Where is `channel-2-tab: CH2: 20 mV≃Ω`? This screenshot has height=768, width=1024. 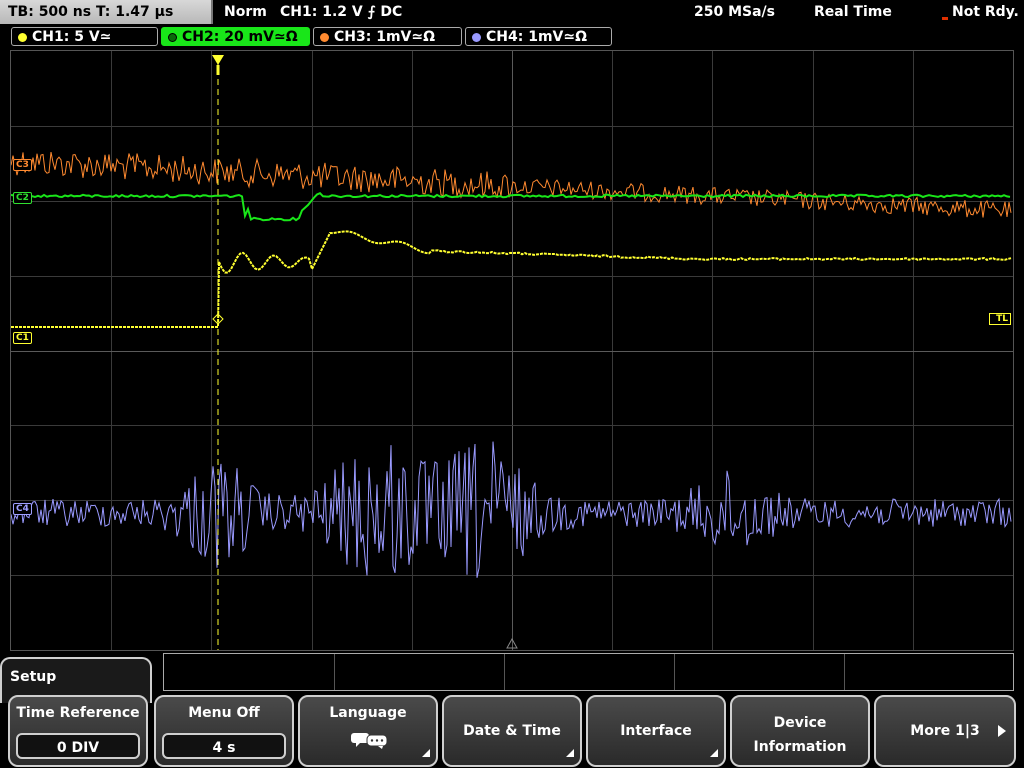
channel-2-tab: CH2: 20 mV≃Ω is located at coordinates (235, 36).